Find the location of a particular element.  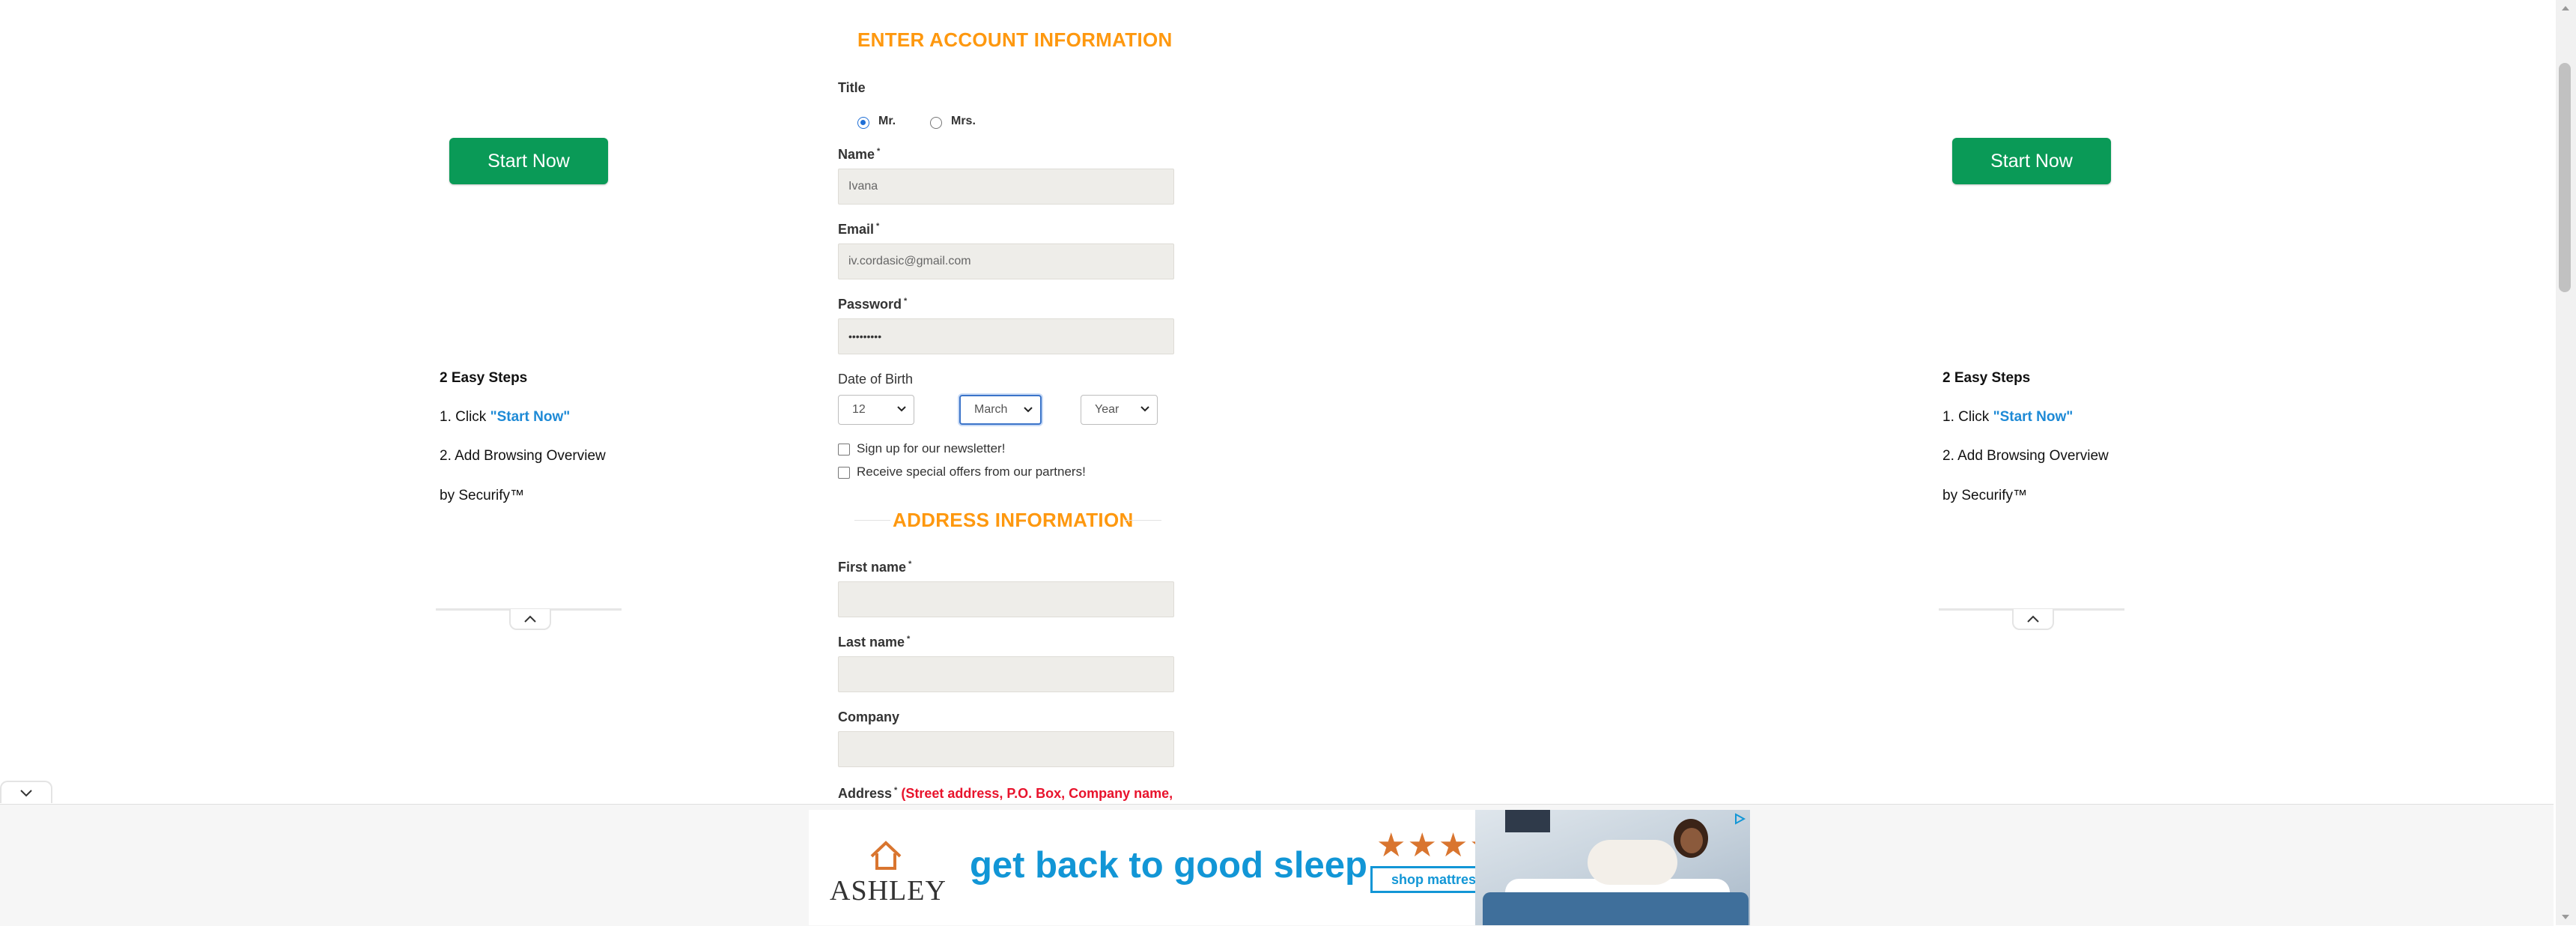

password-label: Password * is located at coordinates (873, 305).